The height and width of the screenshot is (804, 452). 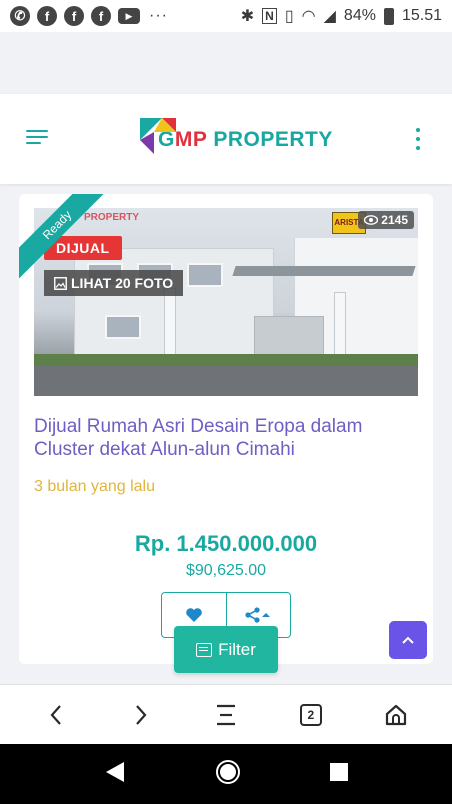 I want to click on clock: 15.51, so click(x=421, y=15).